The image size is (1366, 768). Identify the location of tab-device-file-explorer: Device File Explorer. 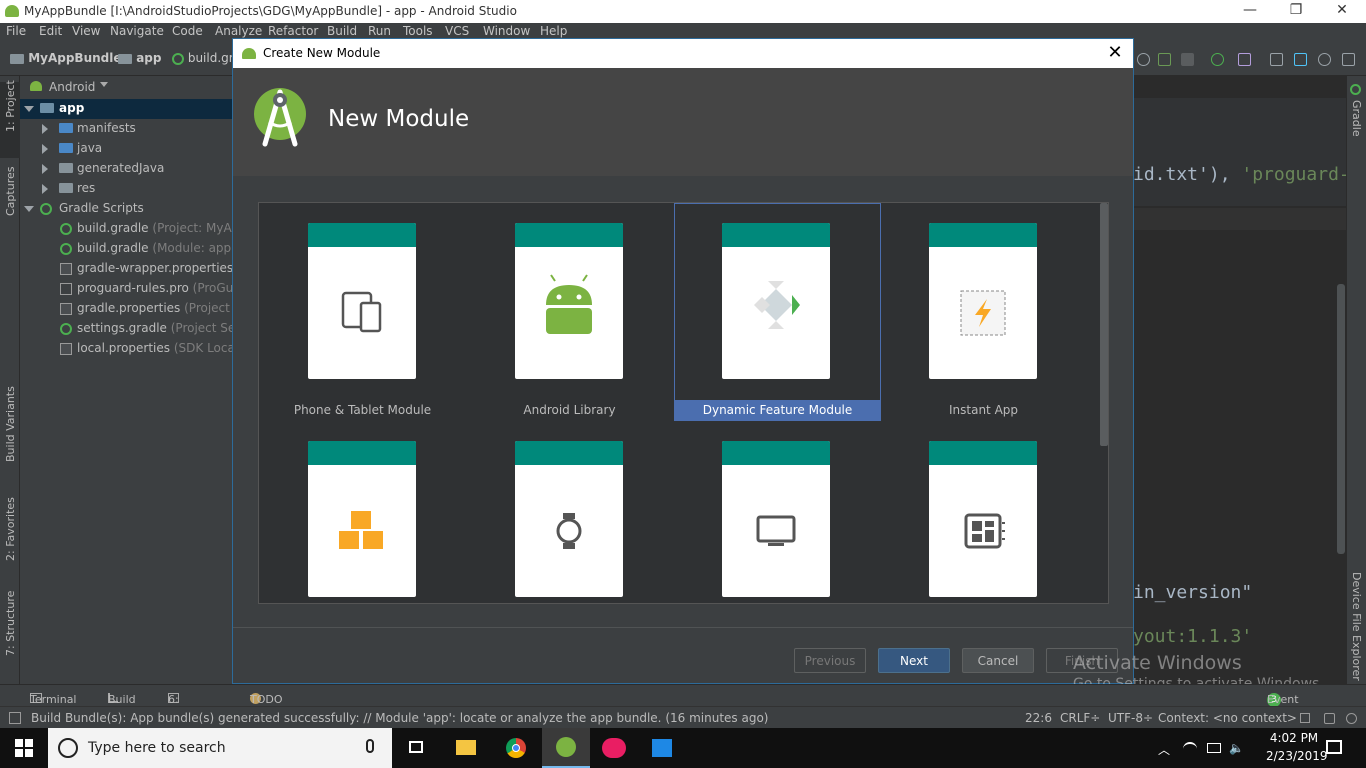
(1356, 626).